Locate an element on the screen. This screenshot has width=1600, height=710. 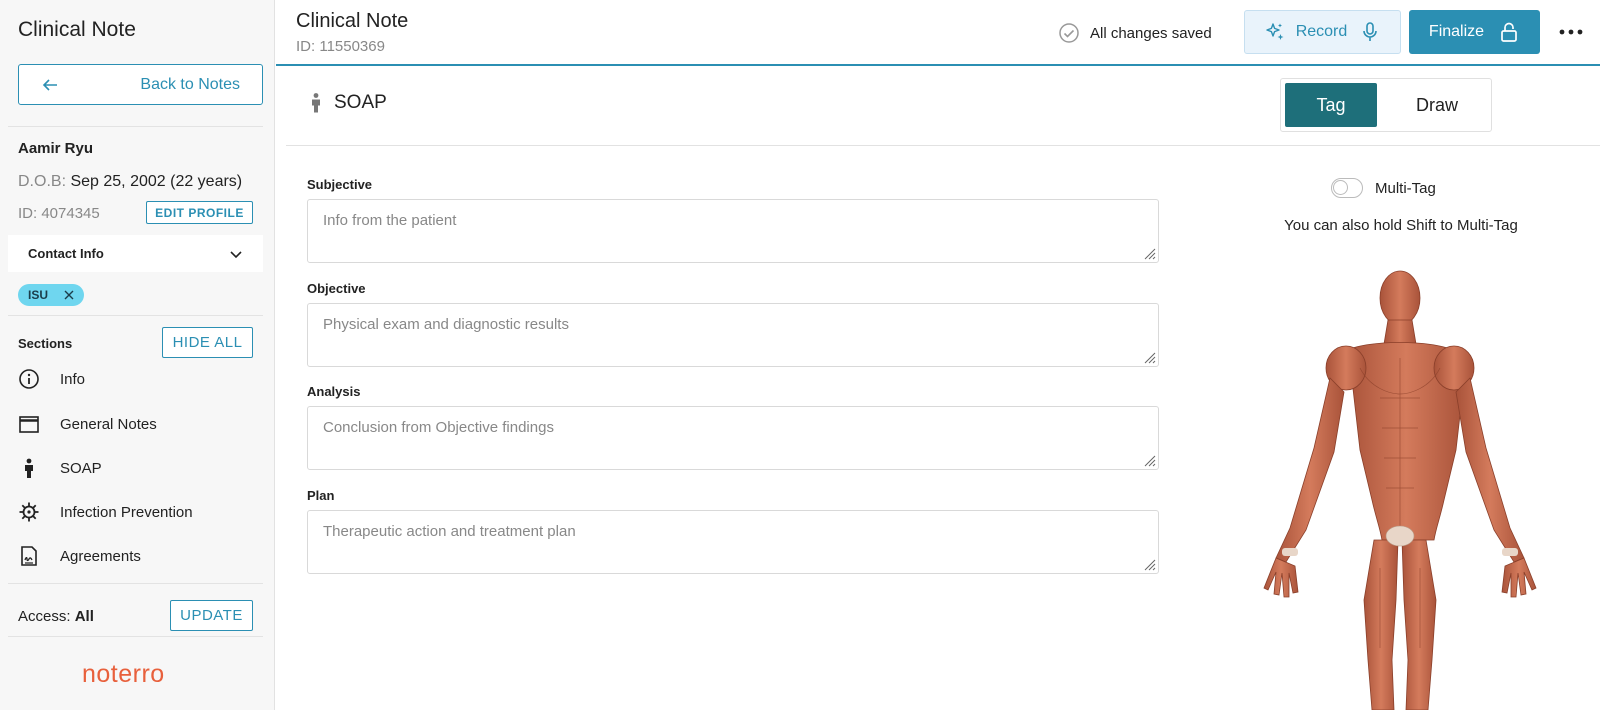
plan-field: Therapeutic action and treatment plan is located at coordinates (733, 542).